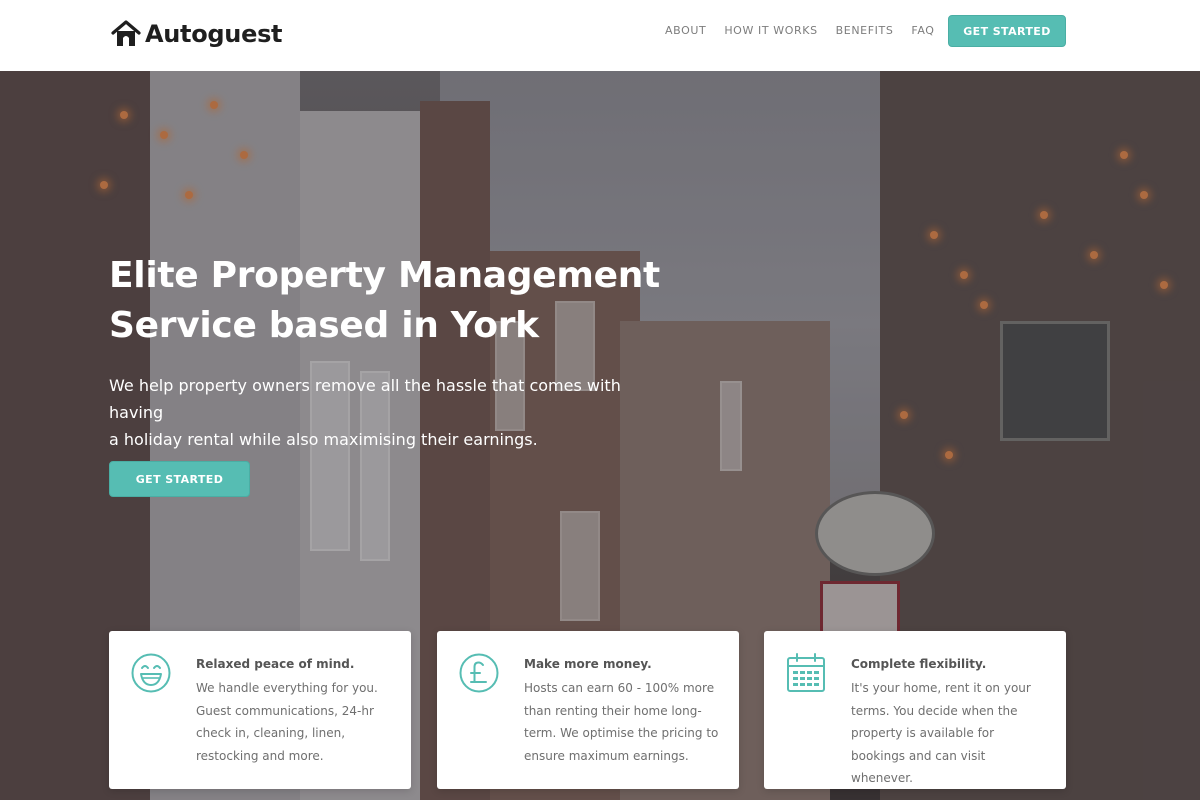  I want to click on hero-title-line-2: Service based in York, so click(324, 325).